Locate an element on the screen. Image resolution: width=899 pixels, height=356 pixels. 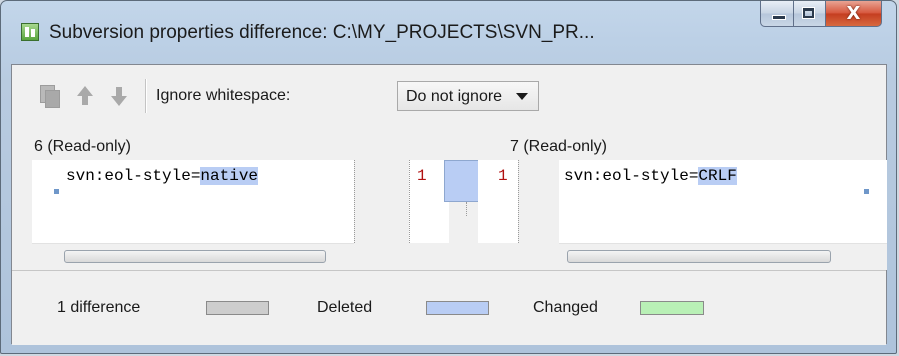
minimize-icon is located at coordinates (779, 17).